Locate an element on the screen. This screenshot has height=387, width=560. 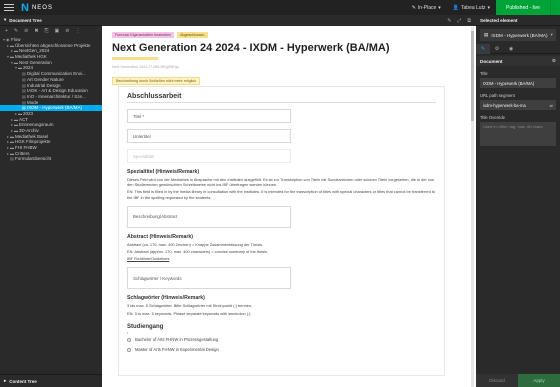
meta-text: Next Generation 2024 27-MM-BE/g/BE/go is located at coordinates (146, 67).